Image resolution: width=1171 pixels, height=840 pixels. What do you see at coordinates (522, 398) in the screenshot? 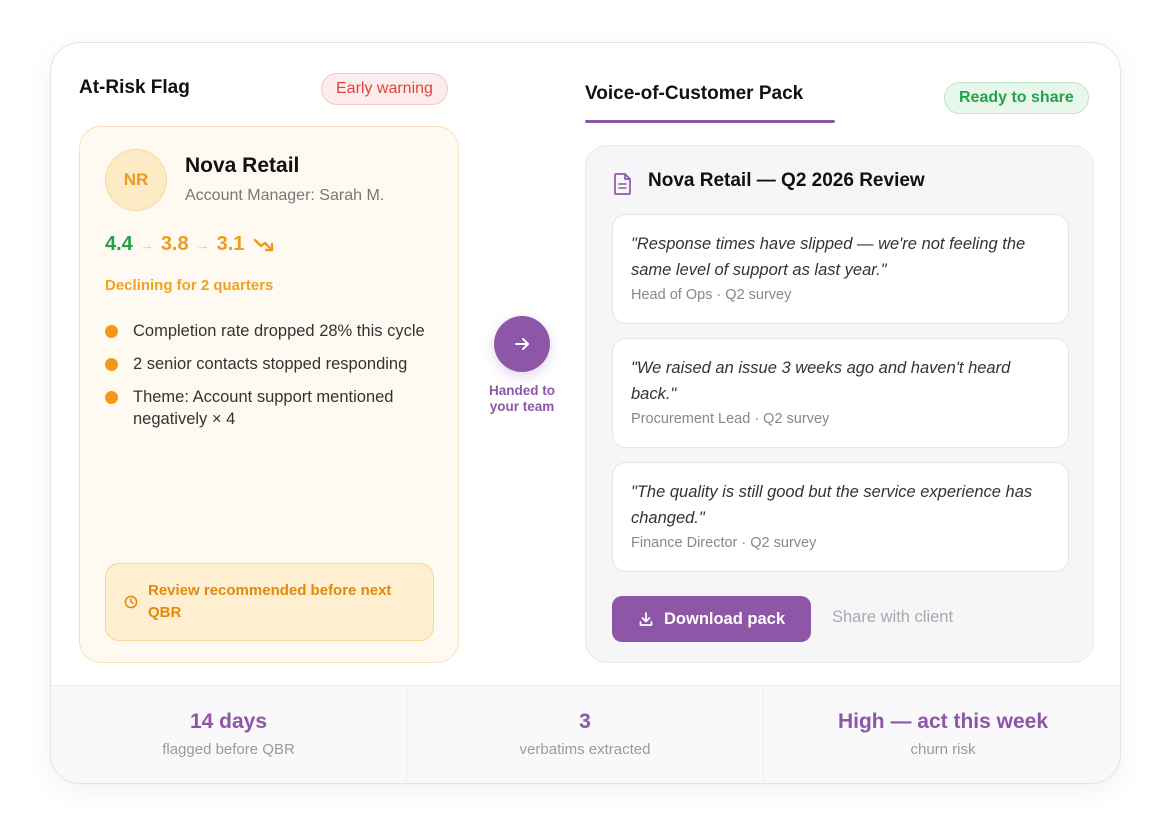
I see `handoff-label: Handed to your team` at bounding box center [522, 398].